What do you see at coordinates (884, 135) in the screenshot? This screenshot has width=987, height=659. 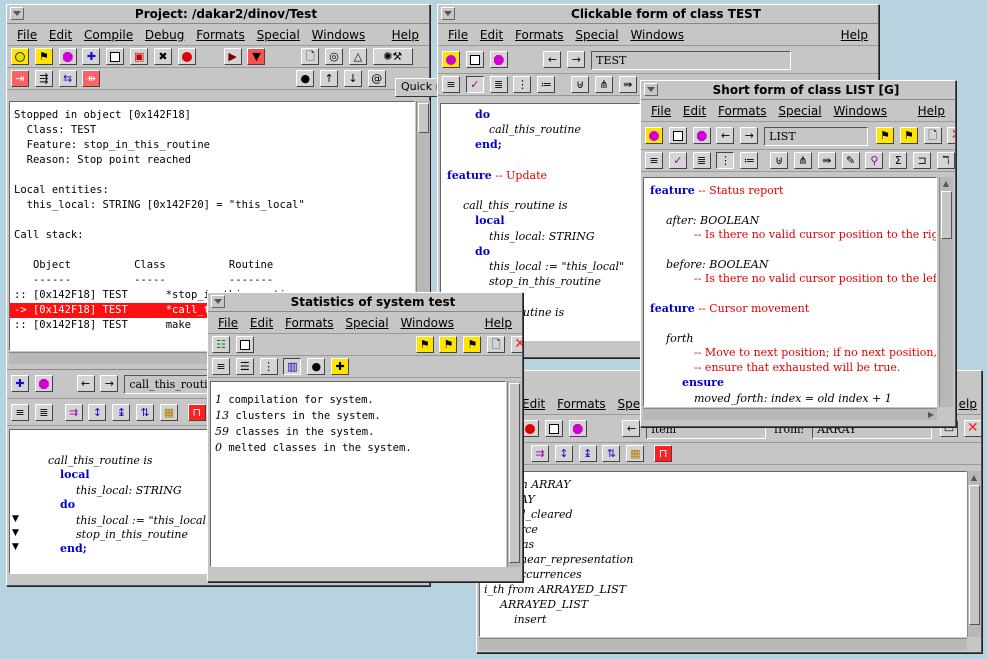 I see `save-icon: ⚑` at bounding box center [884, 135].